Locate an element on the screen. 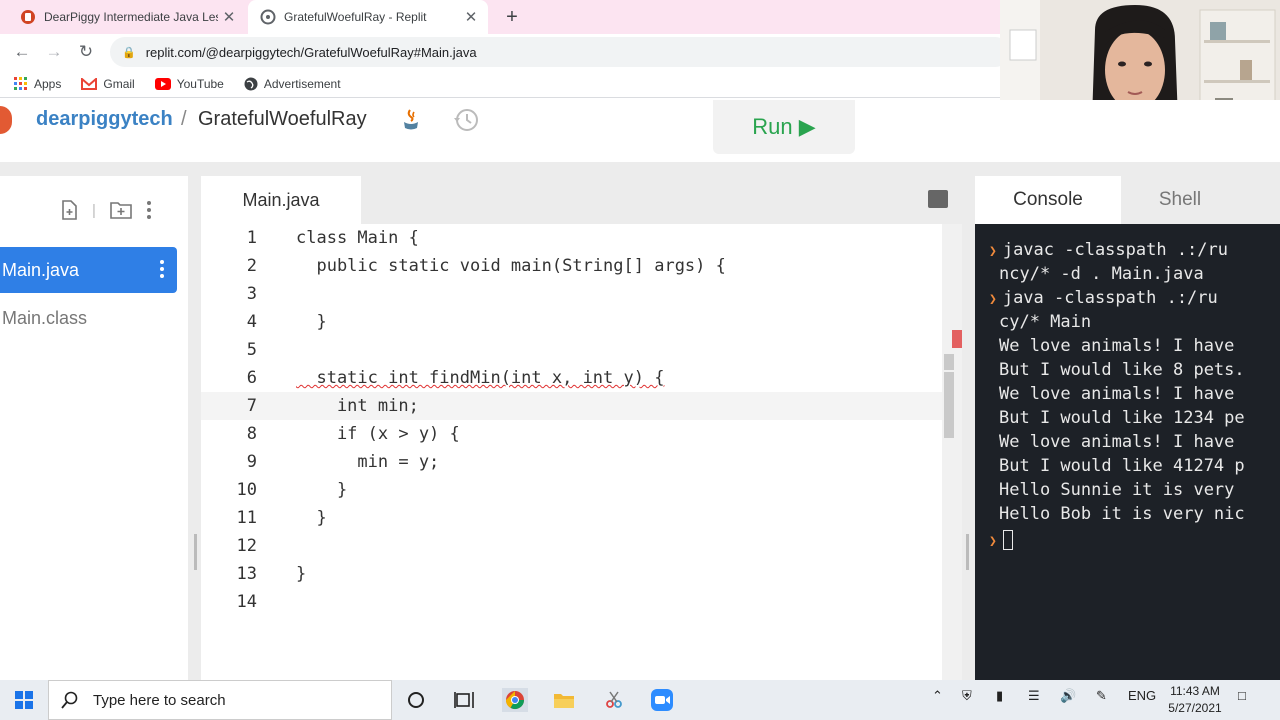  console-line: But I would like 8 pets. is located at coordinates (1122, 370).